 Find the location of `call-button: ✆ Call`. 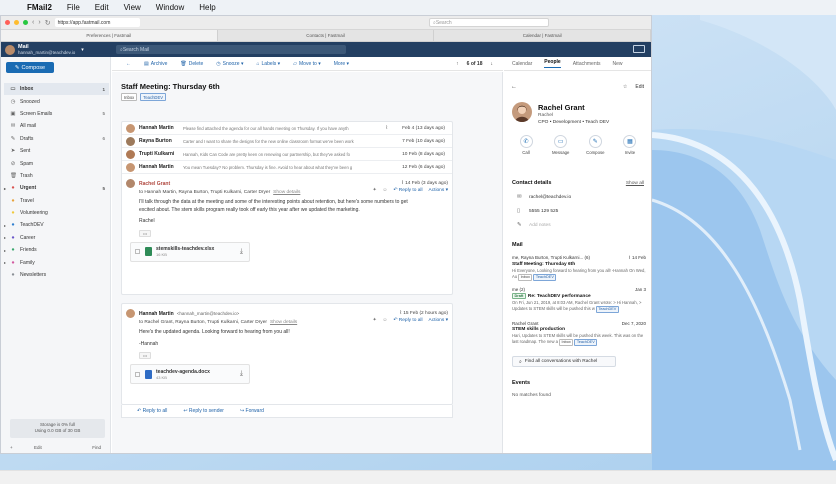

call-button: ✆ Call is located at coordinates (526, 145).